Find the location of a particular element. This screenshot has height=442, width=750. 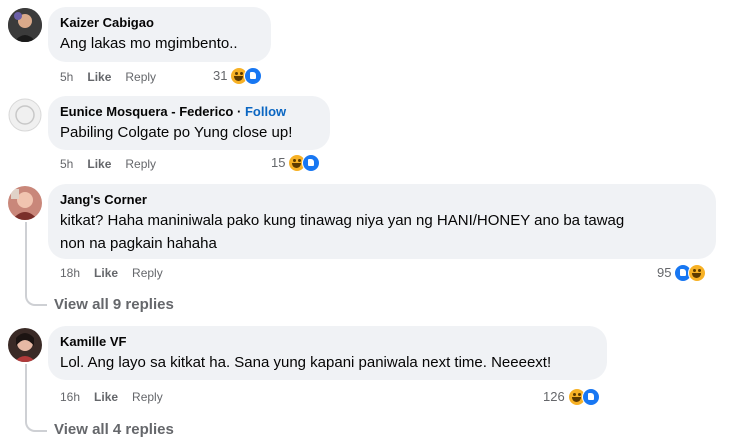

view-replies-link: View all 9 replies is located at coordinates (114, 305).